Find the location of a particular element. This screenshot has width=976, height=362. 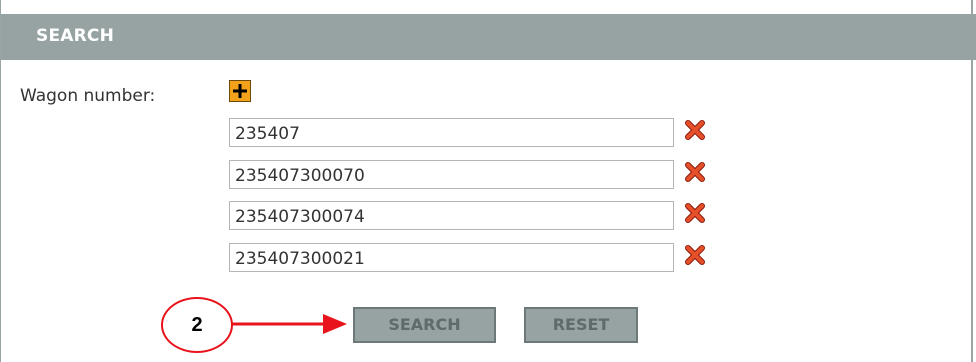

wagon-number-label: Wagon number: is located at coordinates (88, 96).